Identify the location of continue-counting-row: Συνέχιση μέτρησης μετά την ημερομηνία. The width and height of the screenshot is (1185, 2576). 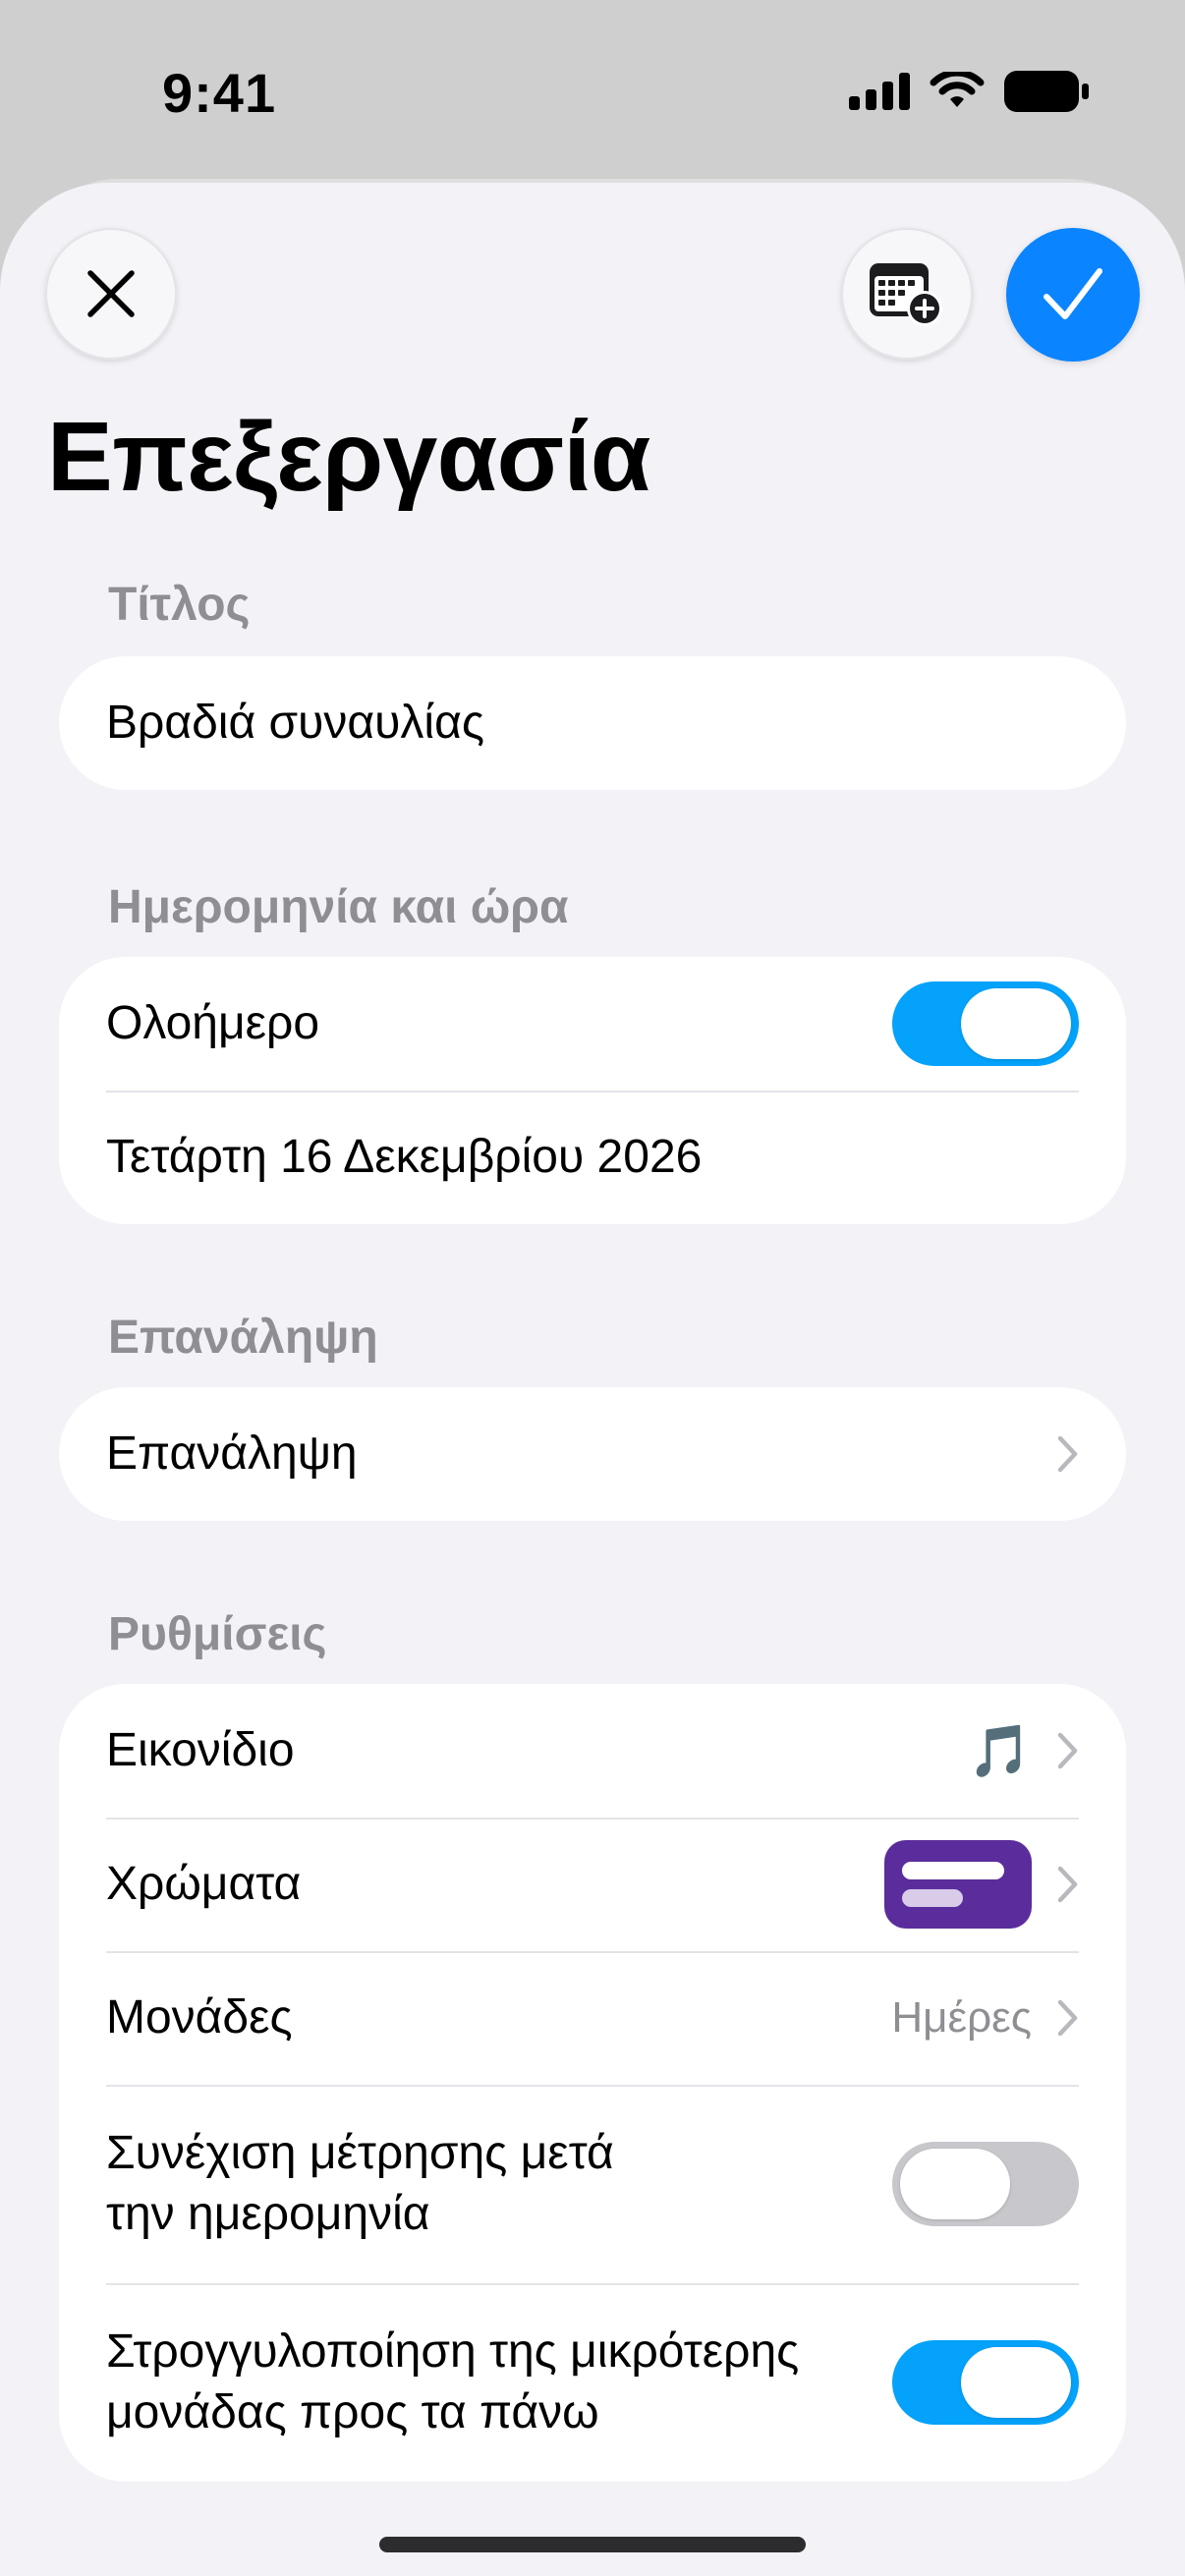
(592, 2184).